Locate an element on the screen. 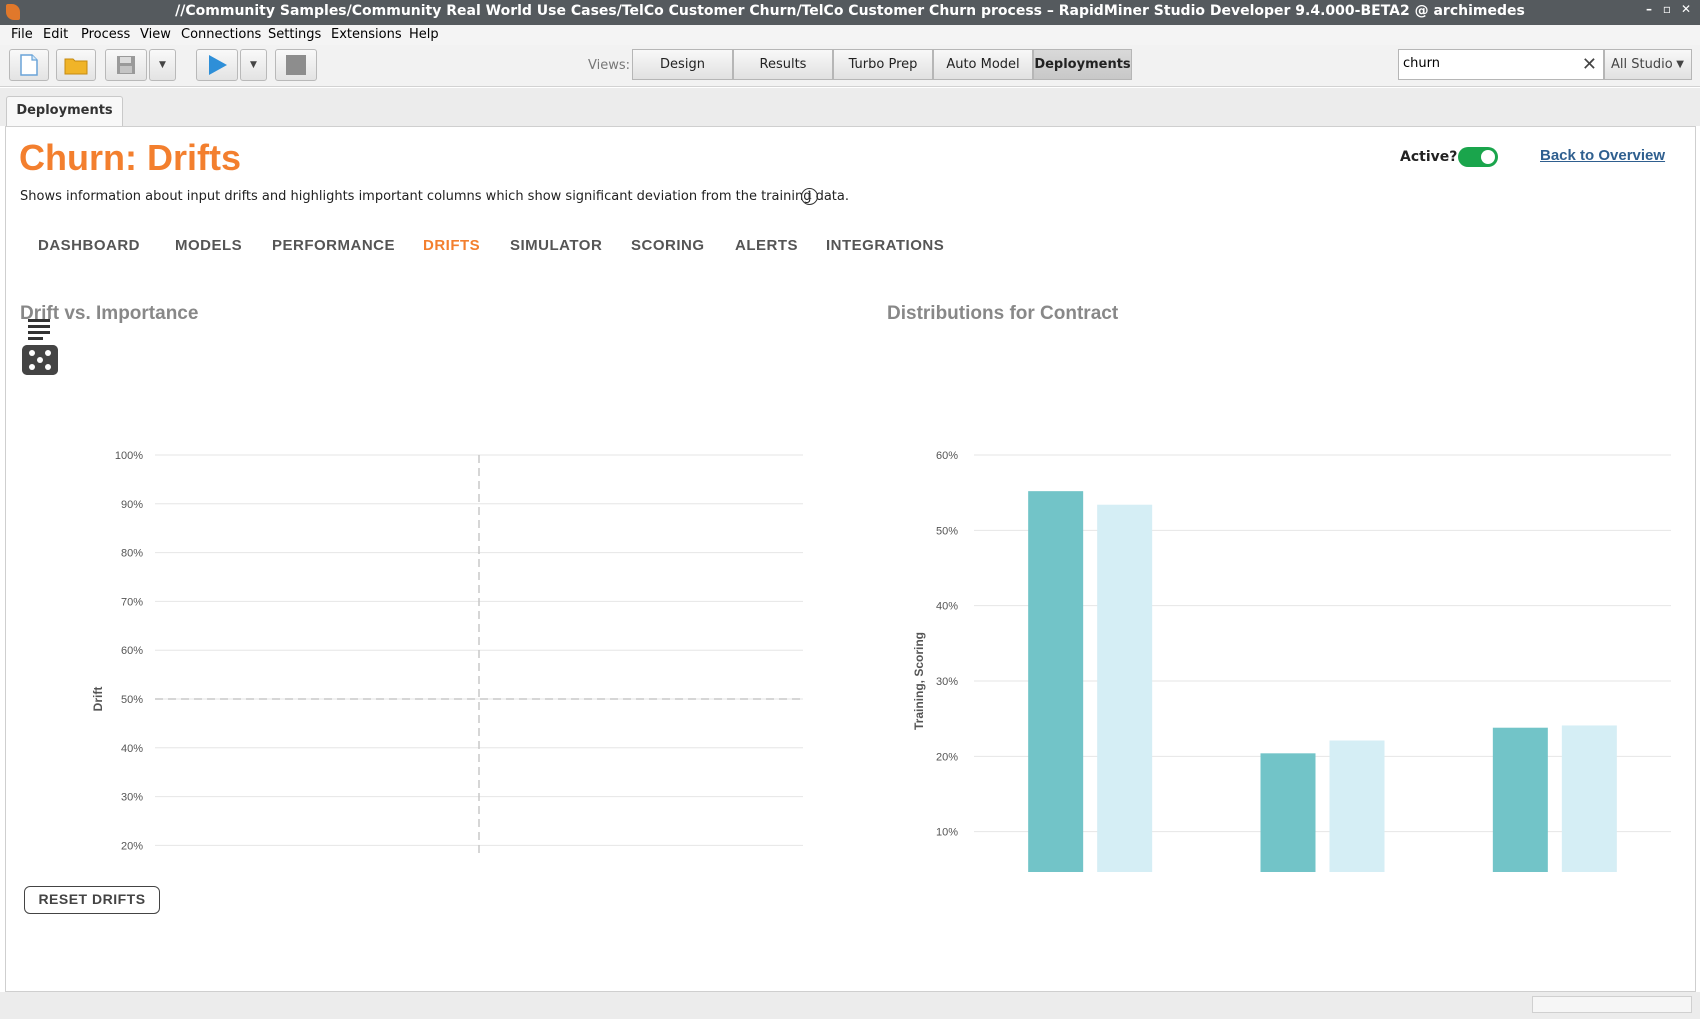 The height and width of the screenshot is (1019, 1700). save-icon is located at coordinates (126, 65).